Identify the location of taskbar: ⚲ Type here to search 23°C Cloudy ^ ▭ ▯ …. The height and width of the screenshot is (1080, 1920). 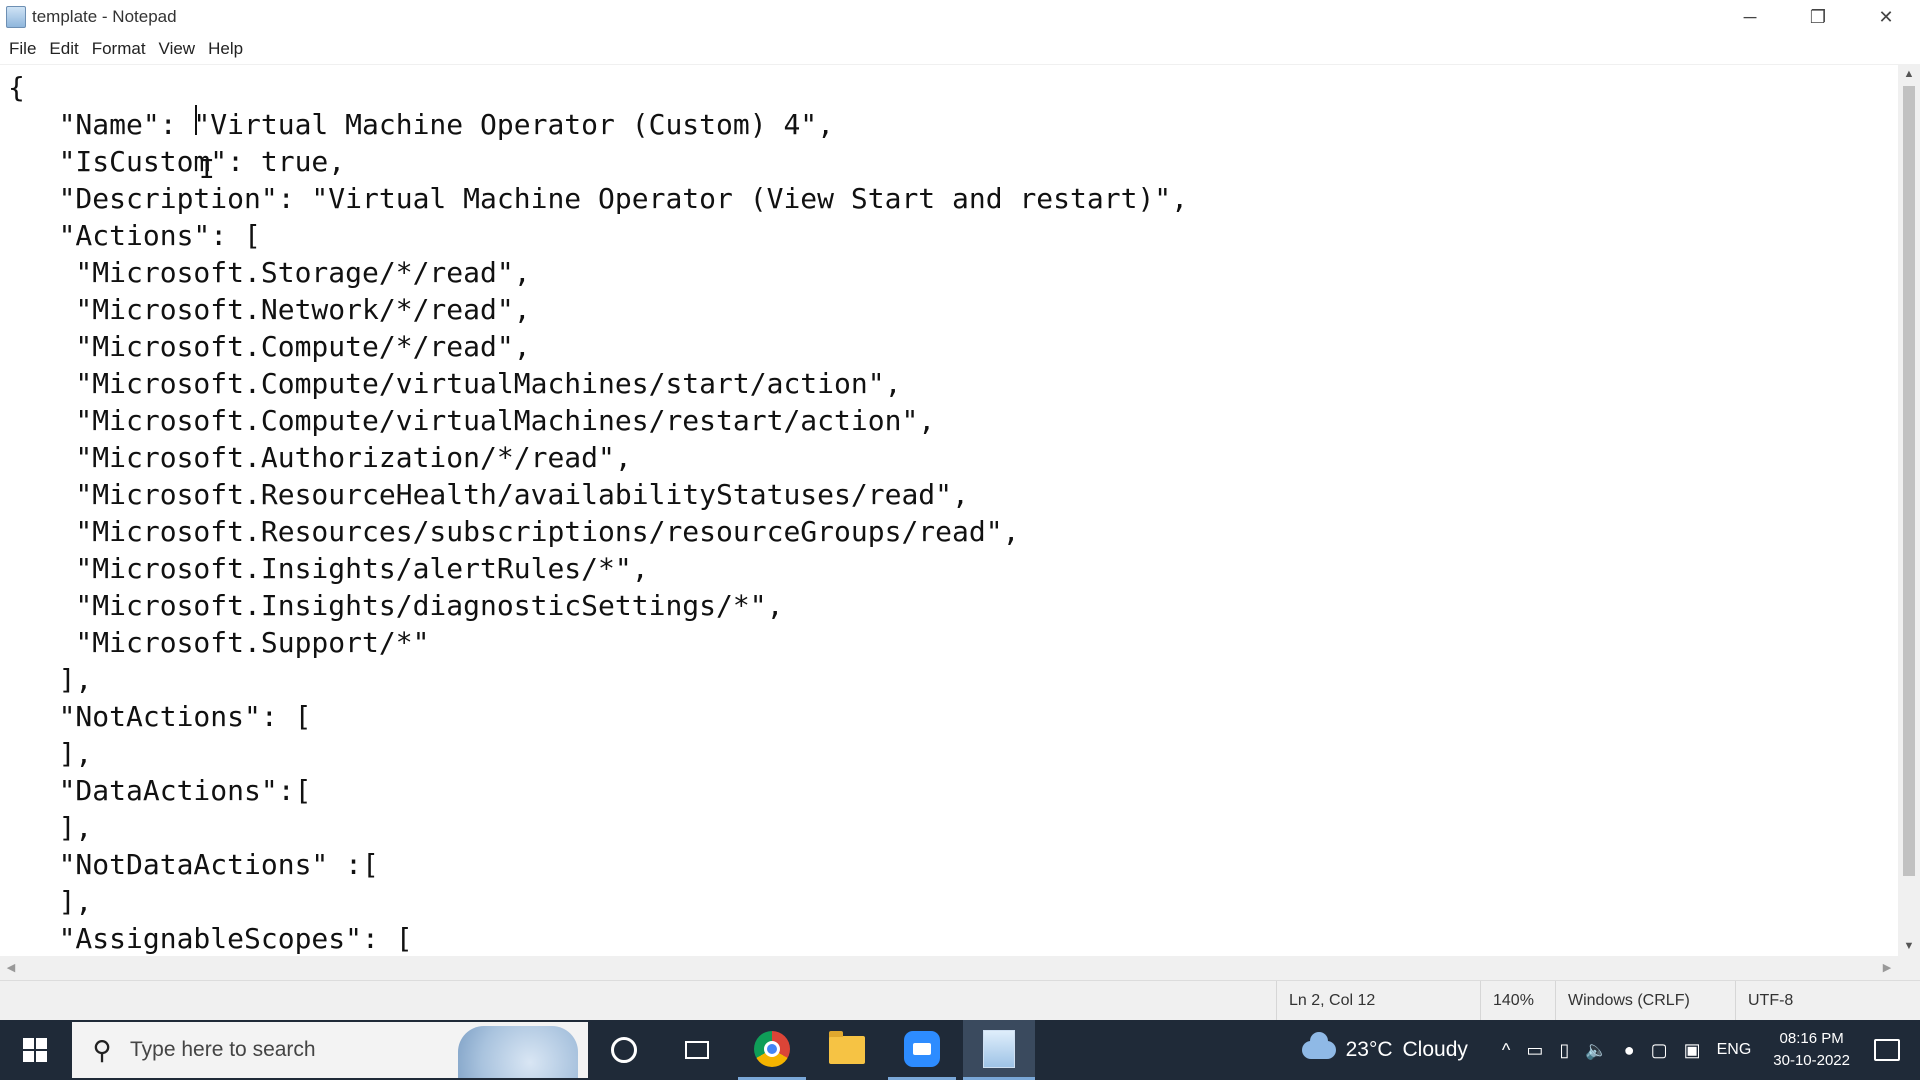
(960, 1050).